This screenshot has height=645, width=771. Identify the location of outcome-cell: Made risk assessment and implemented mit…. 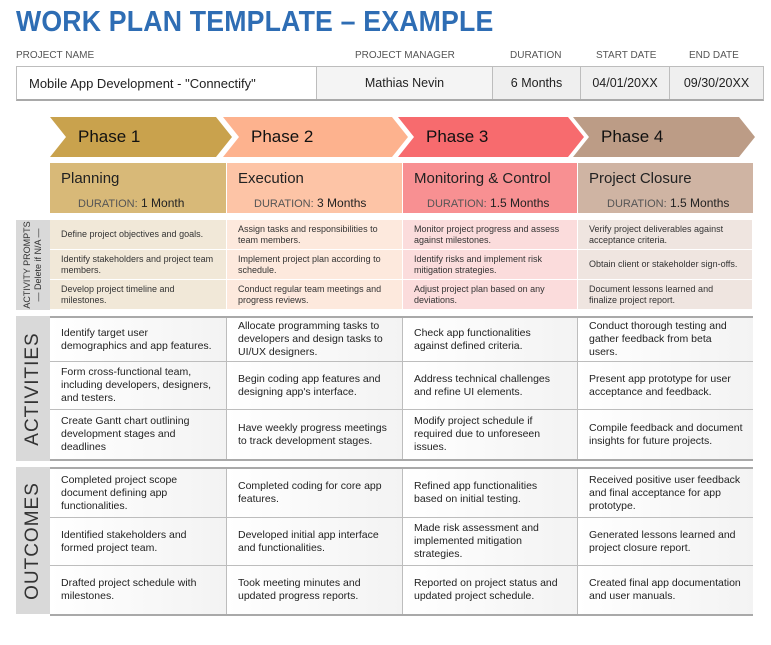
(490, 542).